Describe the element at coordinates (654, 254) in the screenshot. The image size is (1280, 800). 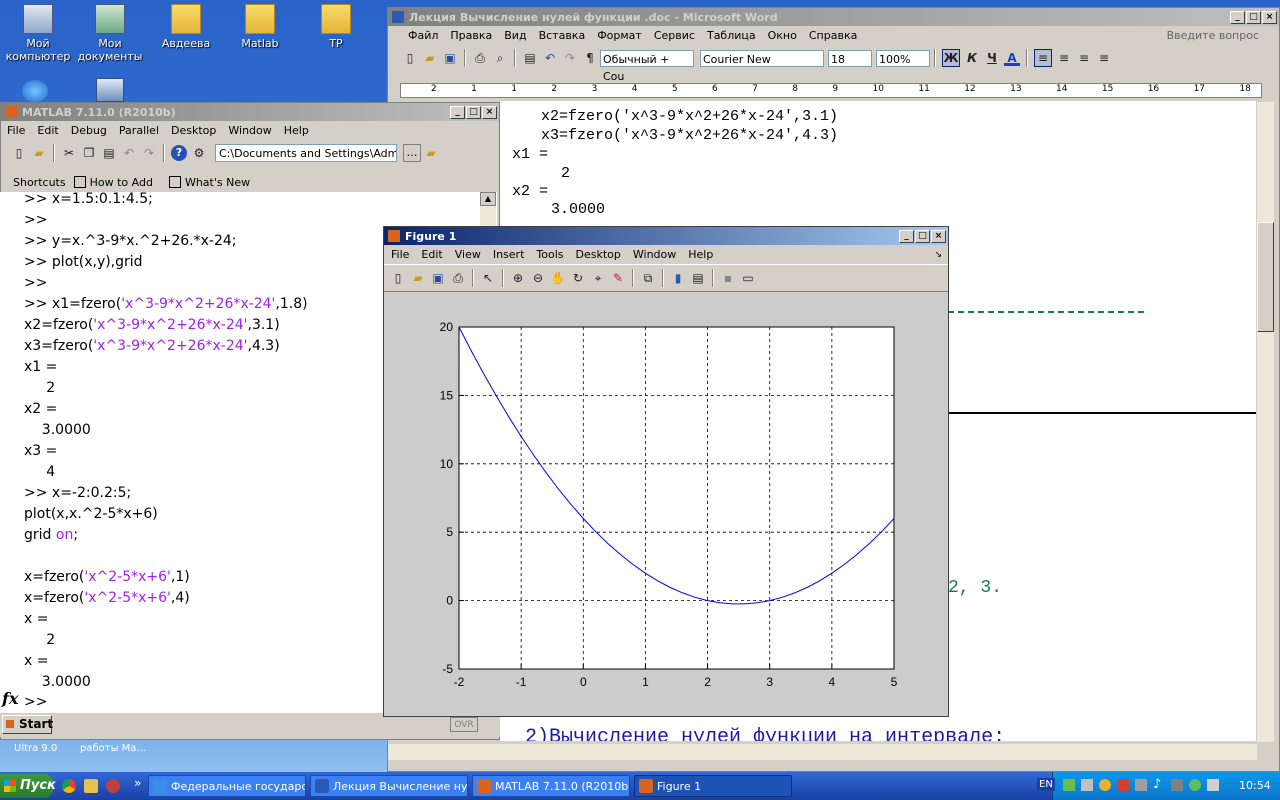
I see `figure-menu-window: Window` at that location.